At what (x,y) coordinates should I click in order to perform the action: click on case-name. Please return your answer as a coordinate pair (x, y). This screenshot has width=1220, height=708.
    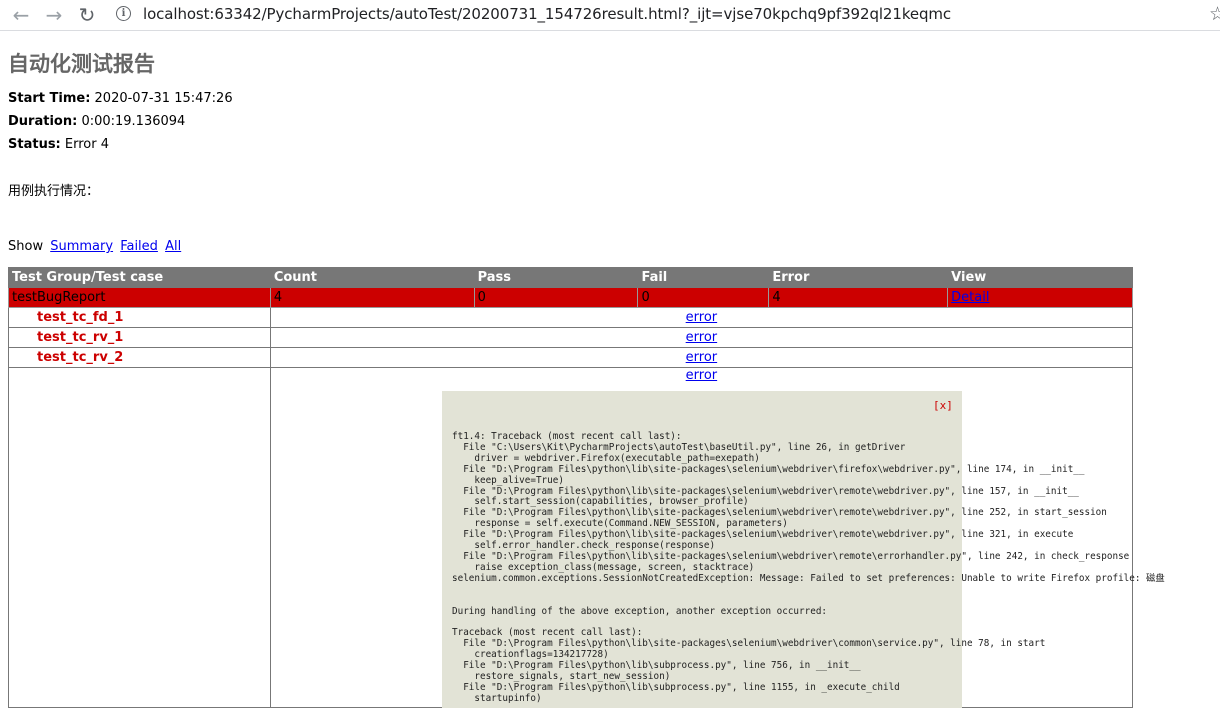
    Looking at the image, I should click on (139, 537).